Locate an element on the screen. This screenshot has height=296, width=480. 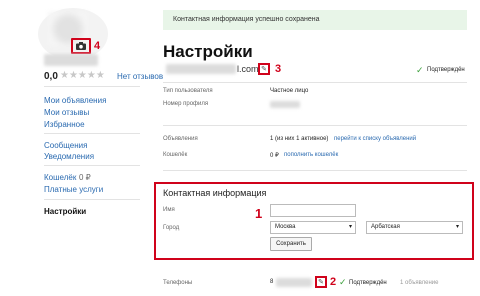
success-alert: Контактная информация успешно сохранена is located at coordinates (315, 20).